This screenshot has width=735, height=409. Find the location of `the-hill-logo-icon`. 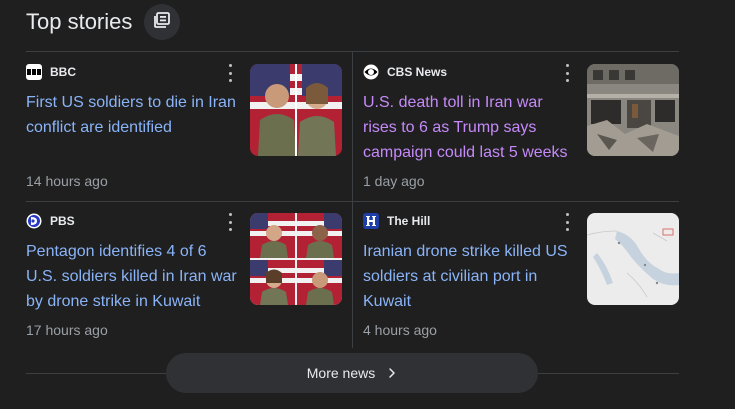

the-hill-logo-icon is located at coordinates (371, 221).